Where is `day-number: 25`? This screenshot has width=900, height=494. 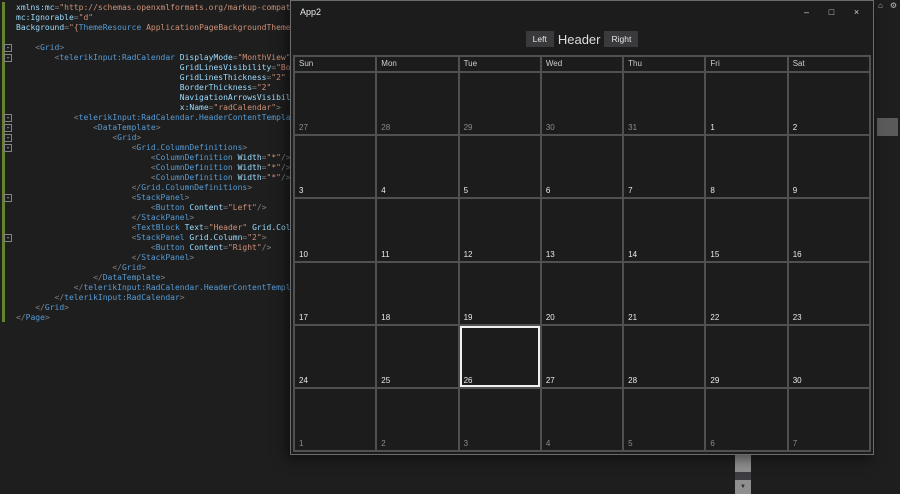
day-number: 25 is located at coordinates (386, 380).